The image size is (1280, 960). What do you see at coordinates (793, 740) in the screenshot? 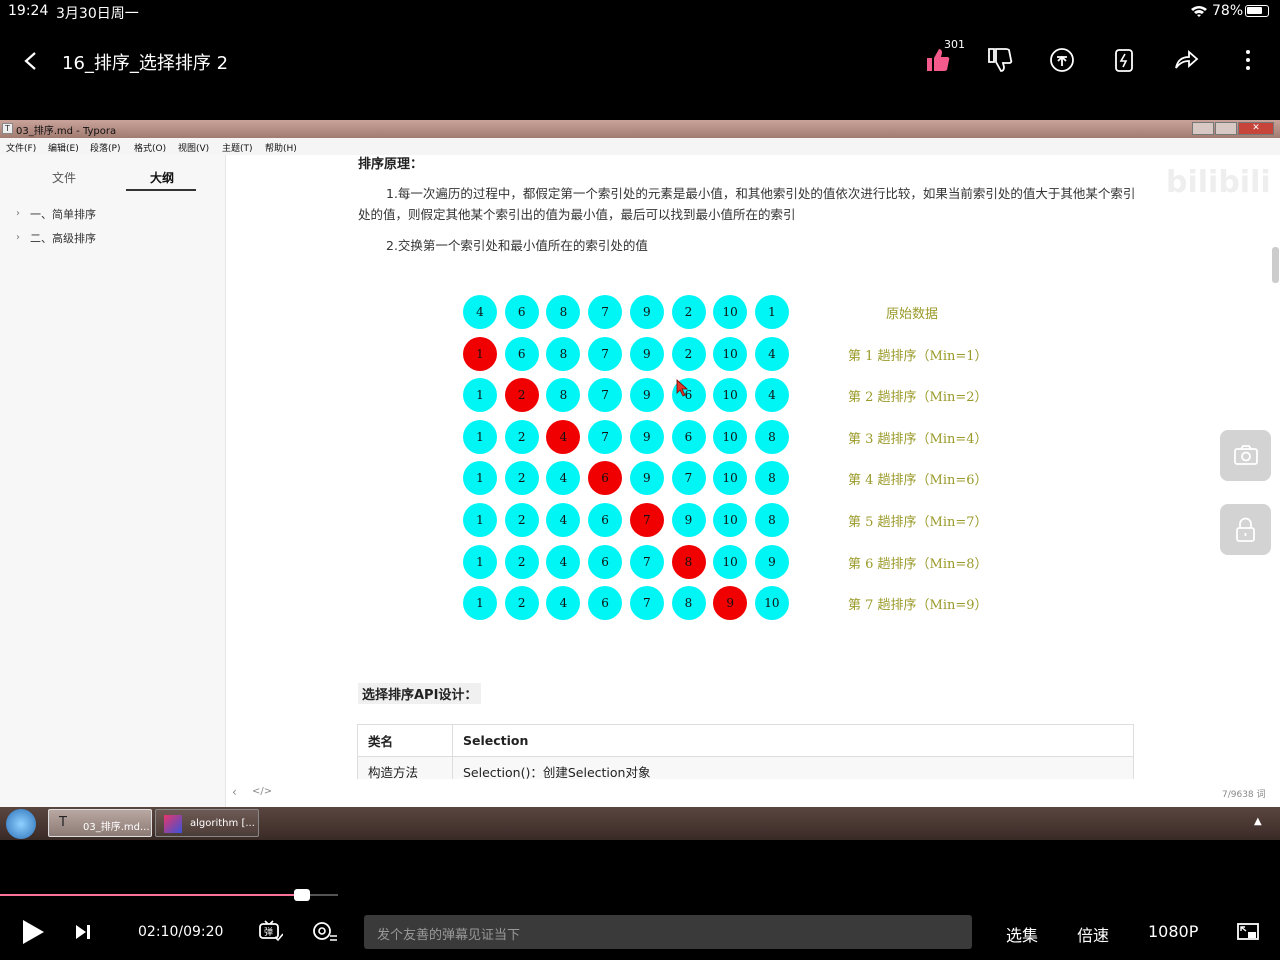
I see `table-cell: Selection` at bounding box center [793, 740].